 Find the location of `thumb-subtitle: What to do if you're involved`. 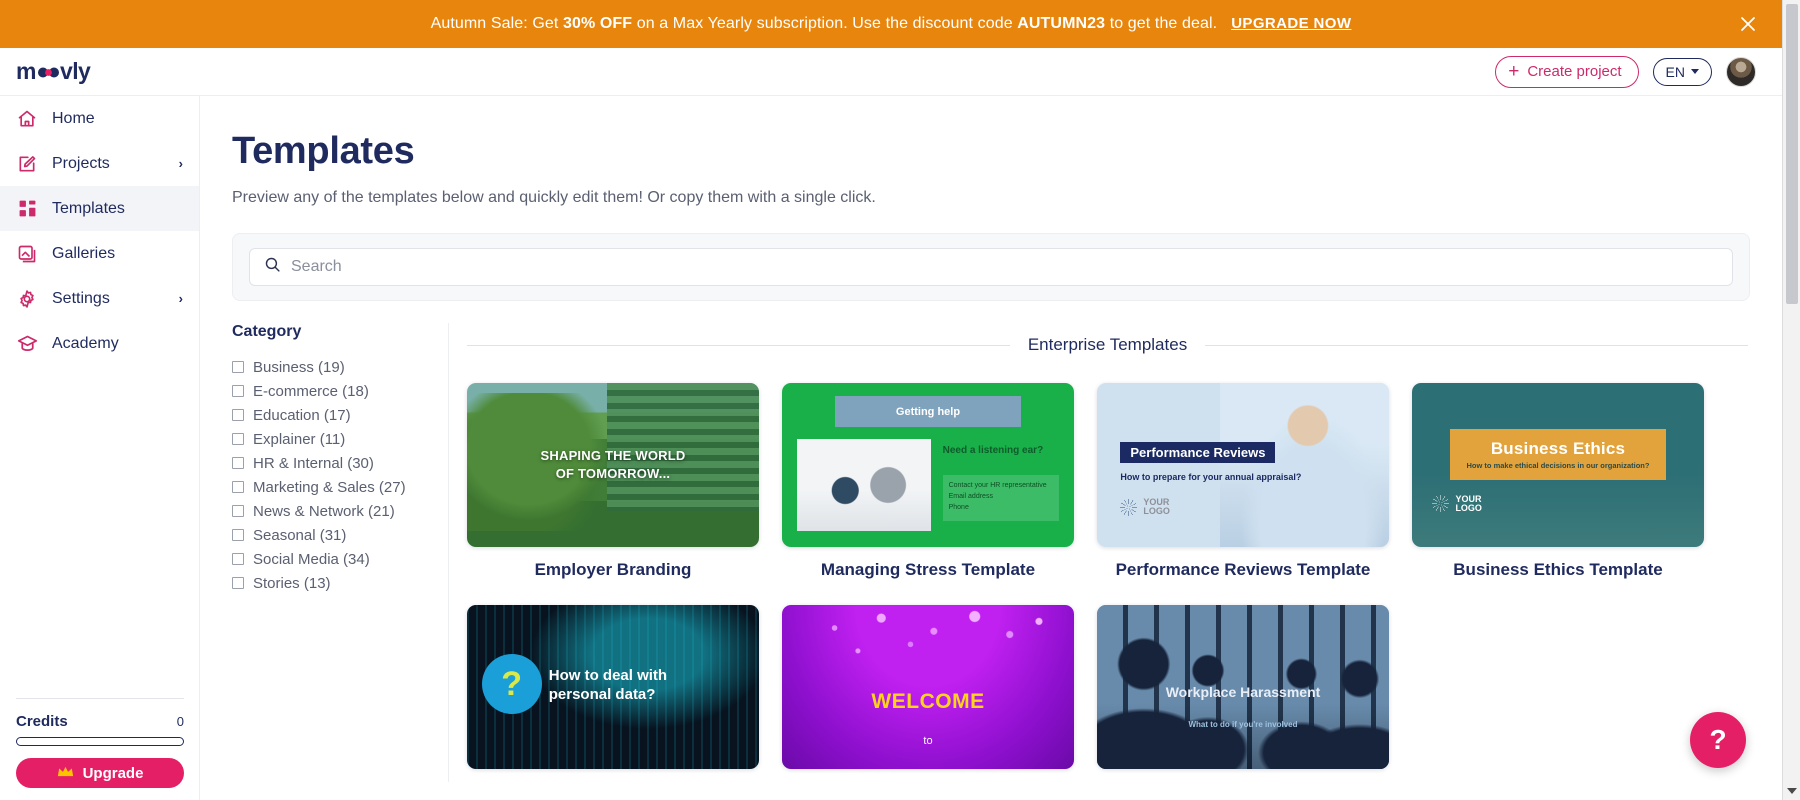

thumb-subtitle: What to do if you're involved is located at coordinates (1243, 724).